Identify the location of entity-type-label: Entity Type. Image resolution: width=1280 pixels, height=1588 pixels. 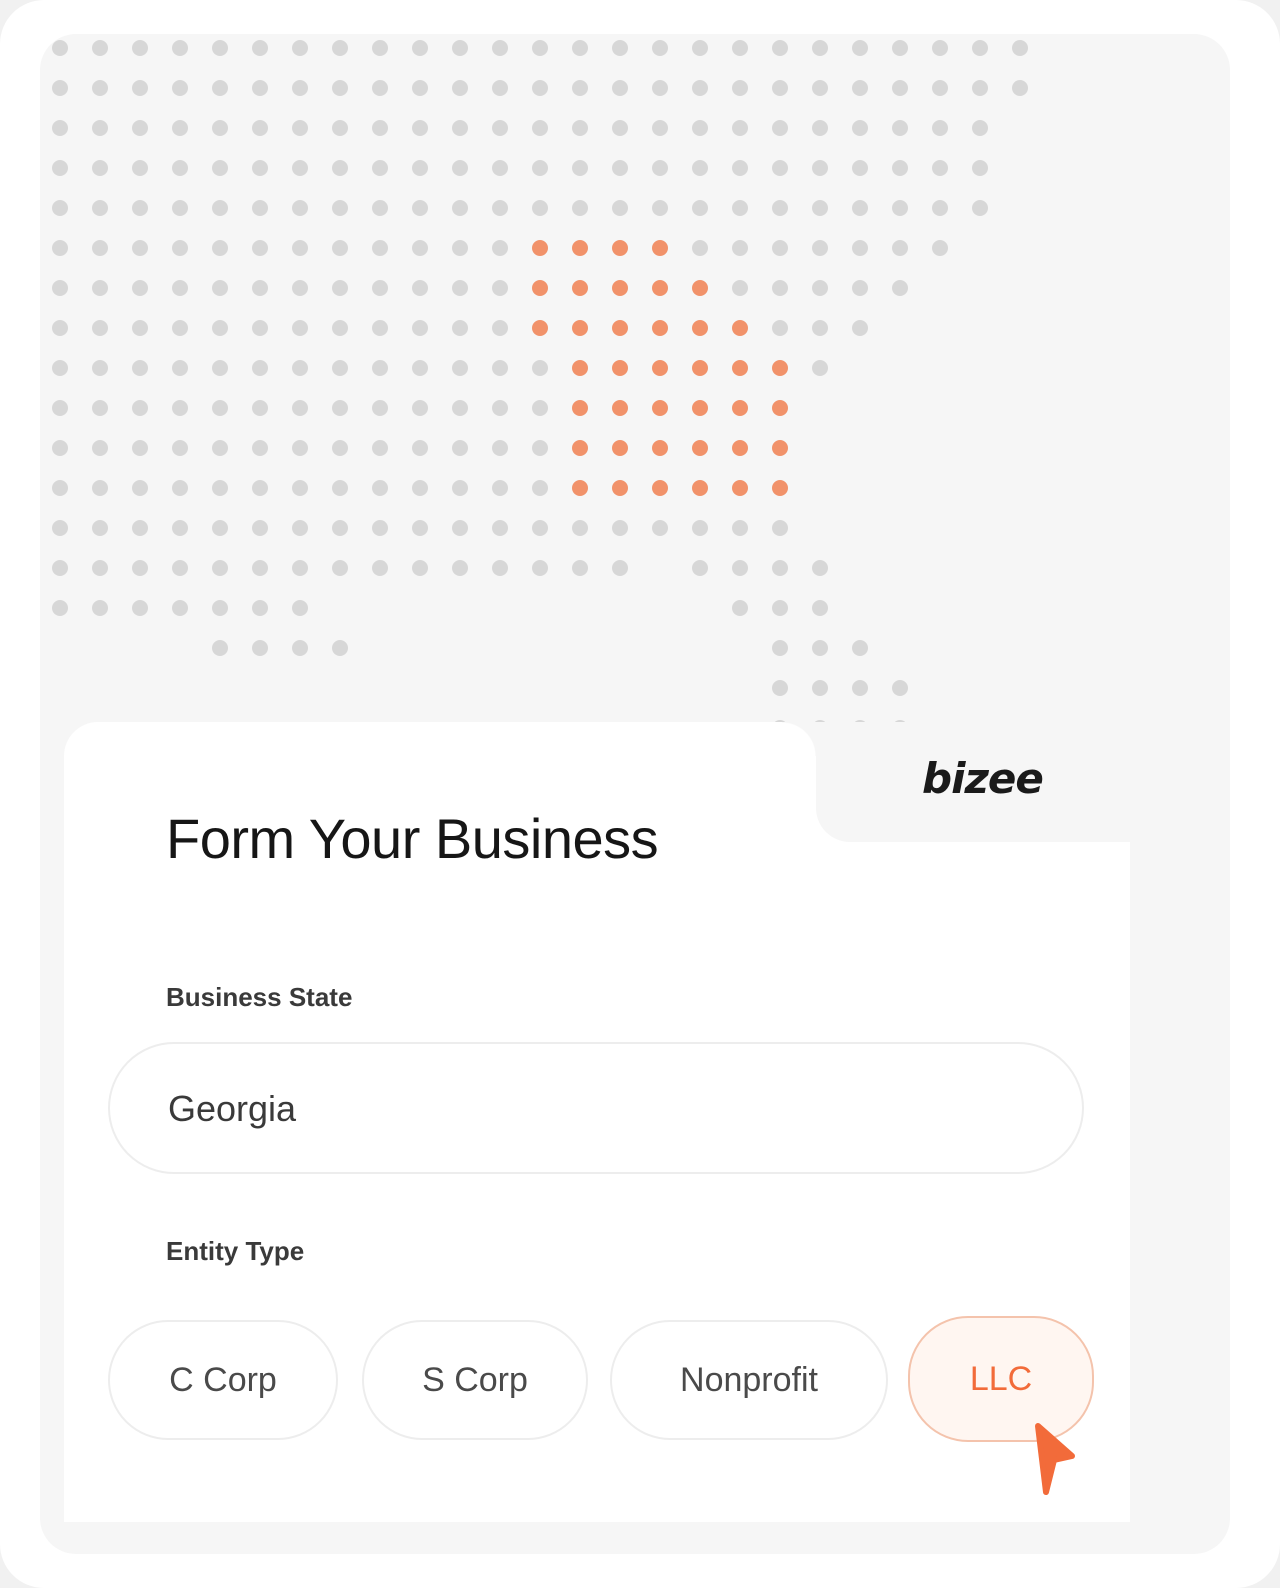
(235, 1251).